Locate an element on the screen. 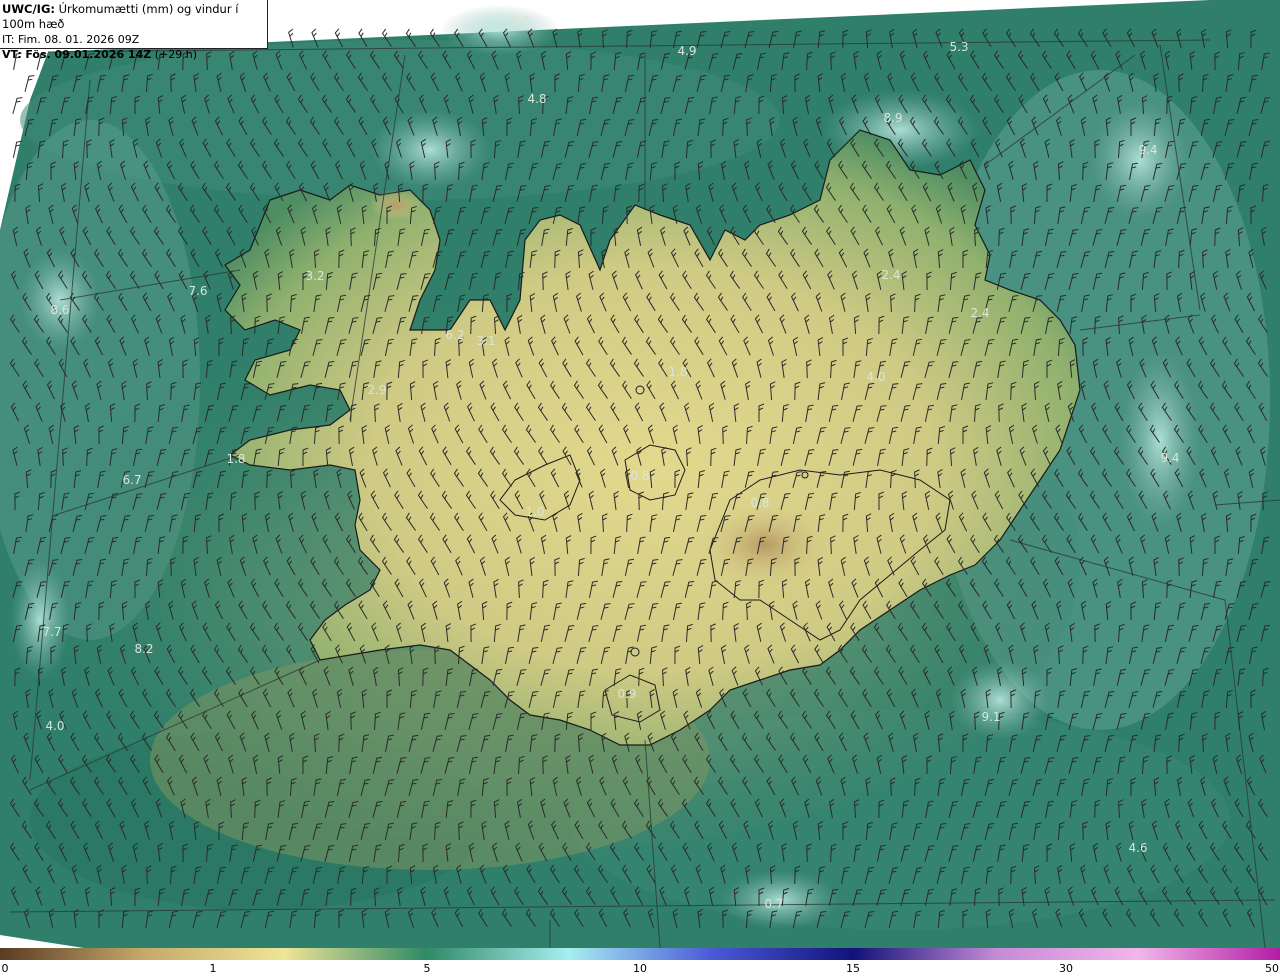 The height and width of the screenshot is (978, 1280). colorbar-gradient is located at coordinates (640, 954).